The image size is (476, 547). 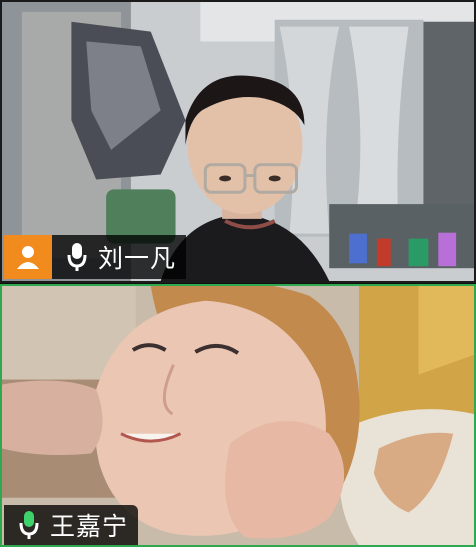 I want to click on participant-name: 刘一凡, so click(x=137, y=259).